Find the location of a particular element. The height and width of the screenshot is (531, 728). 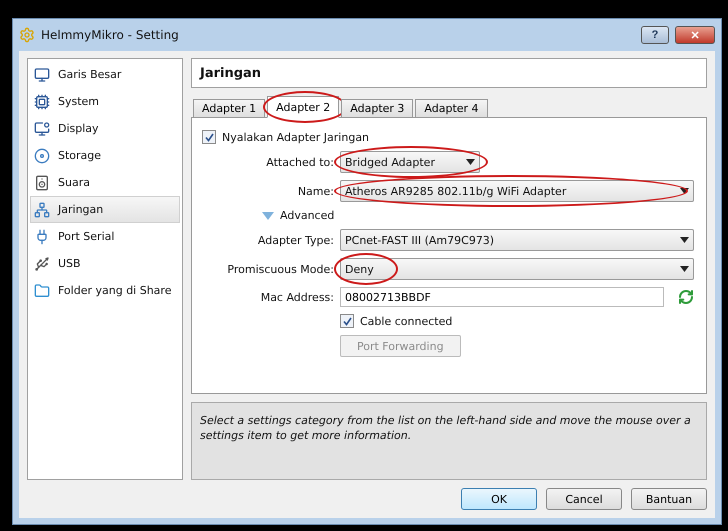

network-icon is located at coordinates (42, 210).